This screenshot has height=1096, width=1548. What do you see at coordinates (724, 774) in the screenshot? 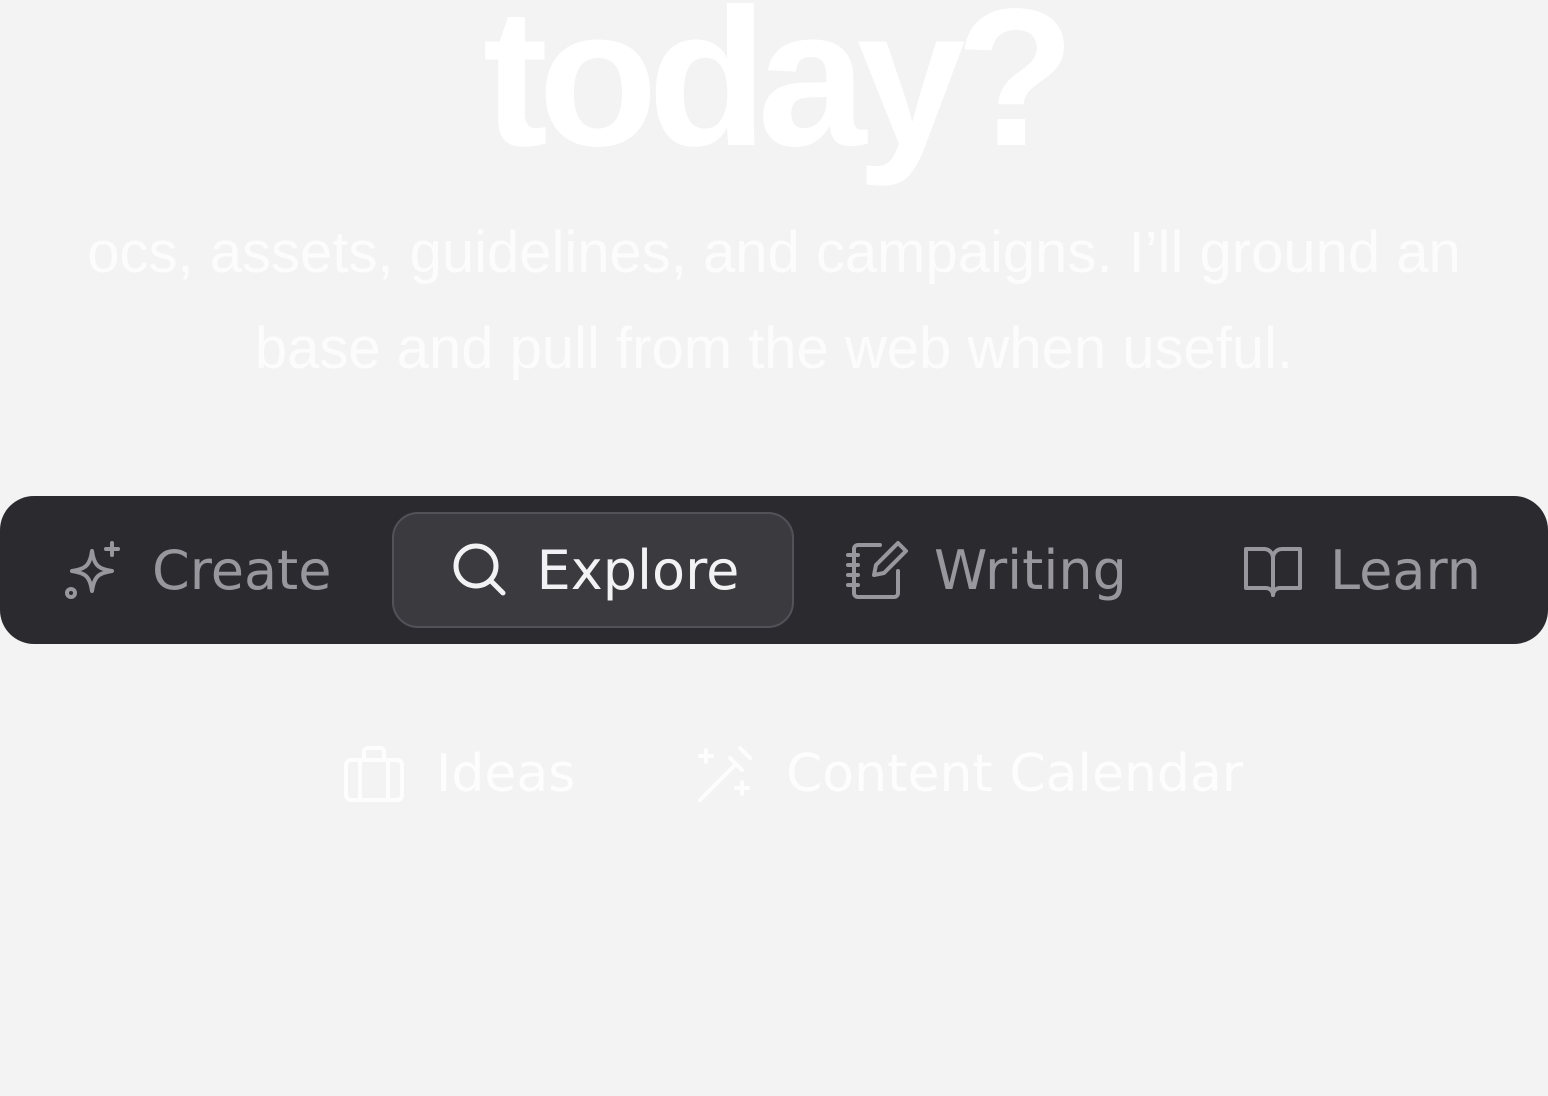
I see `magic-wand-icon` at bounding box center [724, 774].